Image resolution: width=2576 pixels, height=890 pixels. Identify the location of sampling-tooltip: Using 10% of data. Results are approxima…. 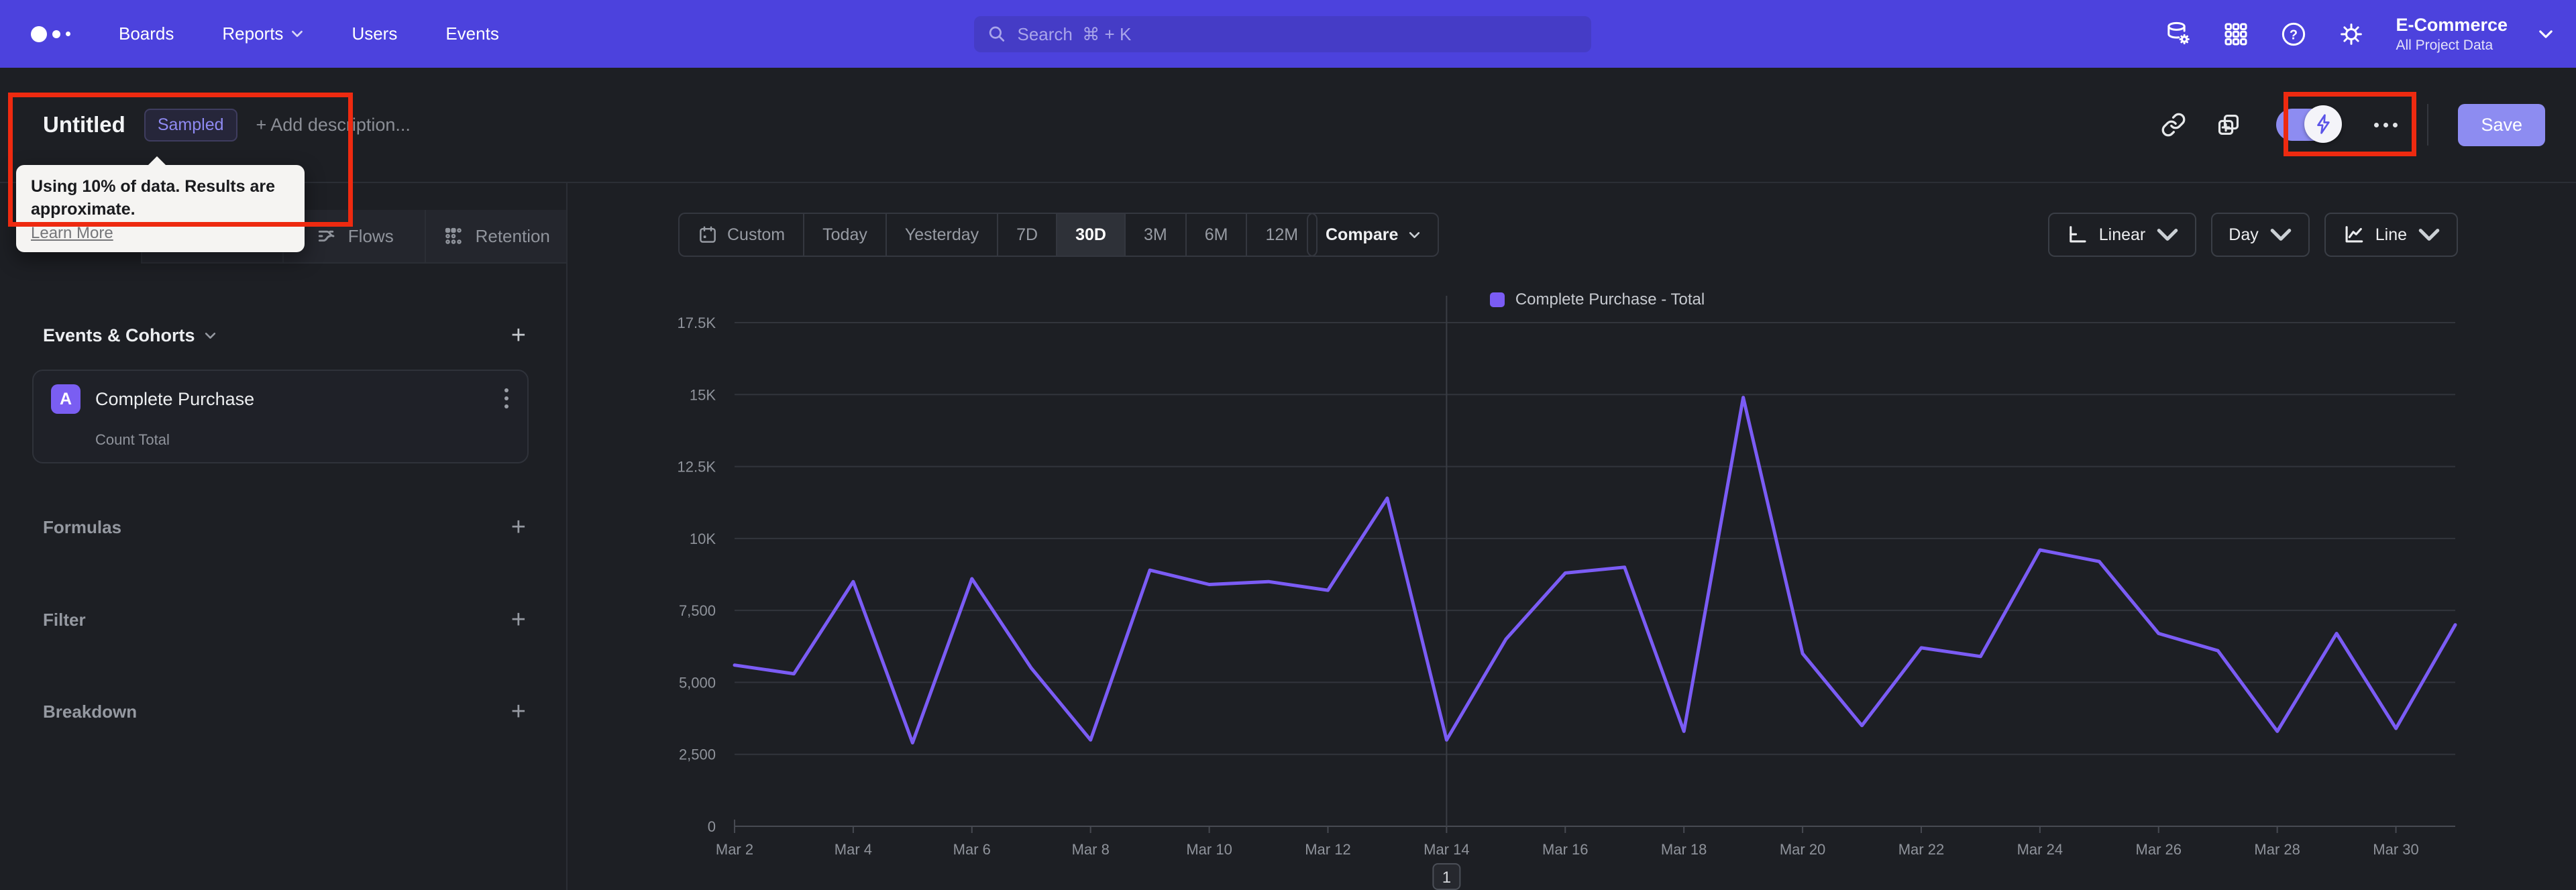
(160, 204).